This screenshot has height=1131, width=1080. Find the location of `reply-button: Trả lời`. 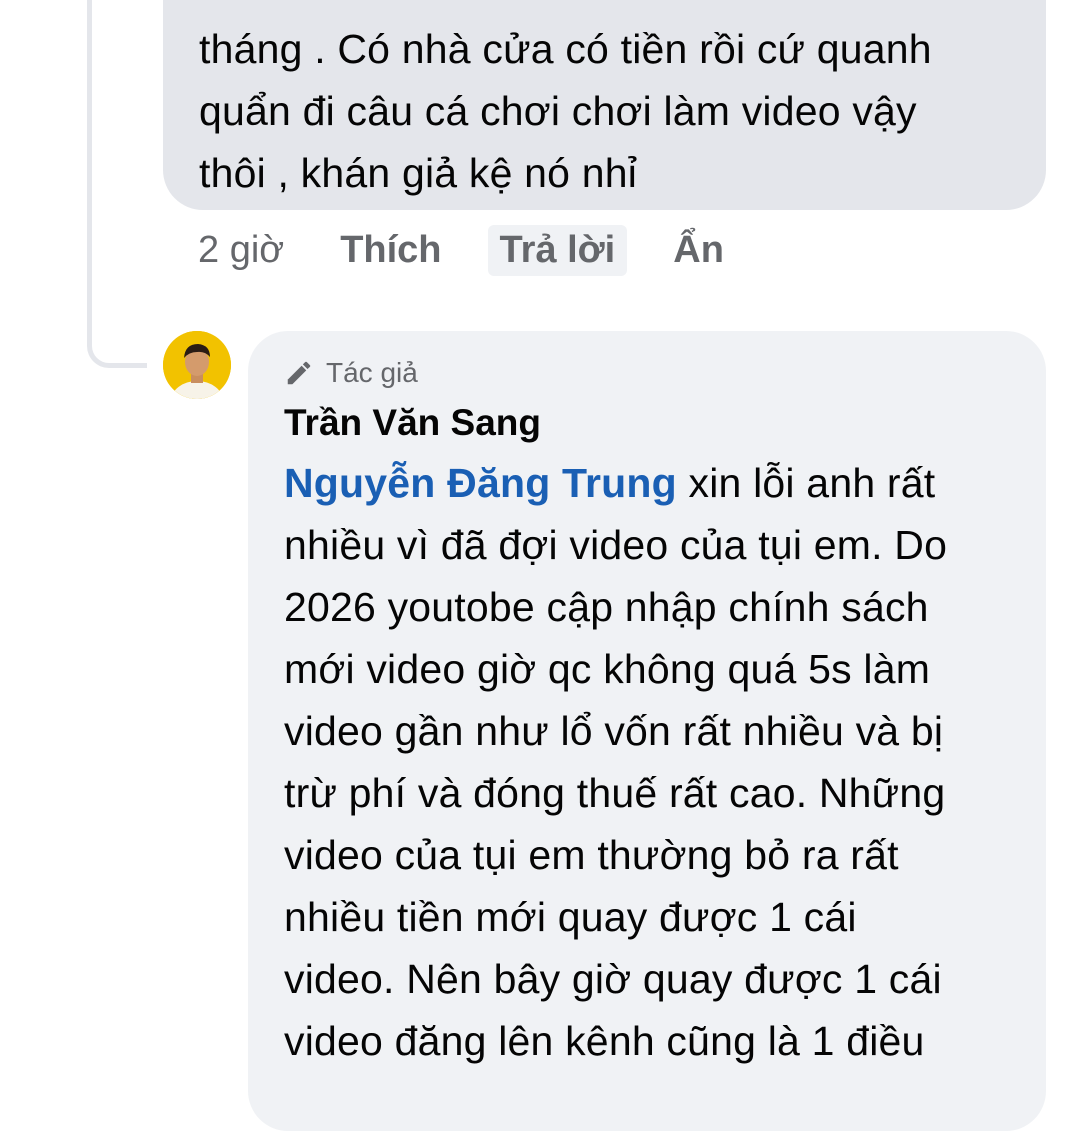

reply-button: Trả lời is located at coordinates (557, 250).